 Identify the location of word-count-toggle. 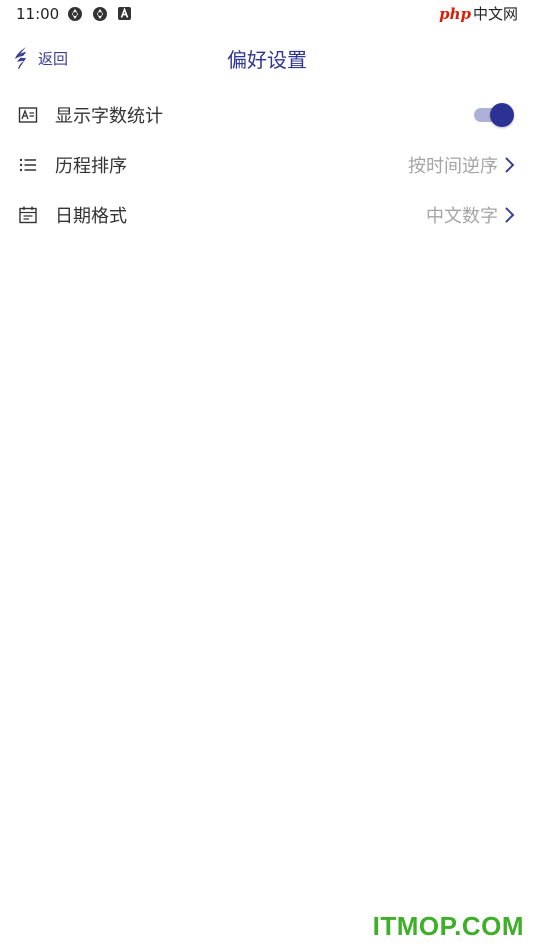
(494, 115).